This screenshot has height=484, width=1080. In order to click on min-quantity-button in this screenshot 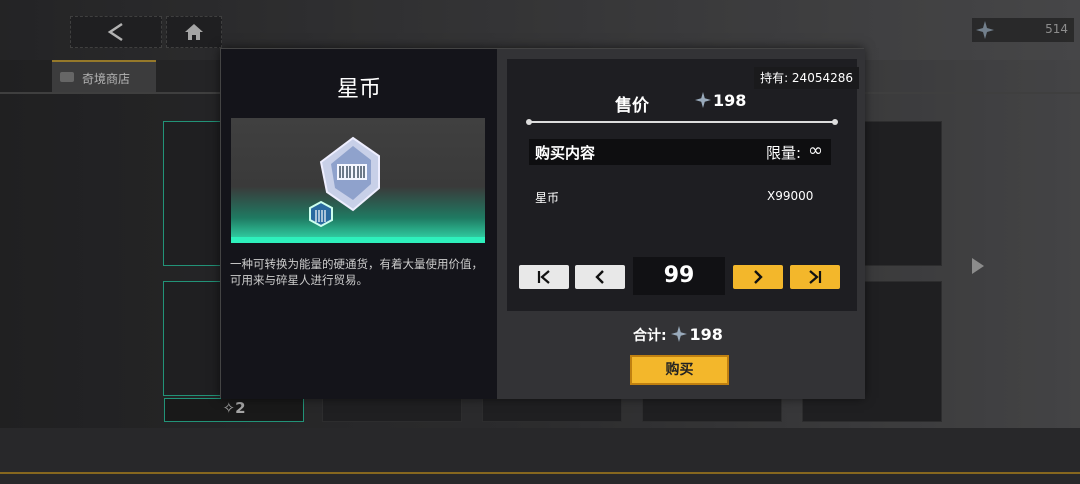, I will do `click(544, 277)`.